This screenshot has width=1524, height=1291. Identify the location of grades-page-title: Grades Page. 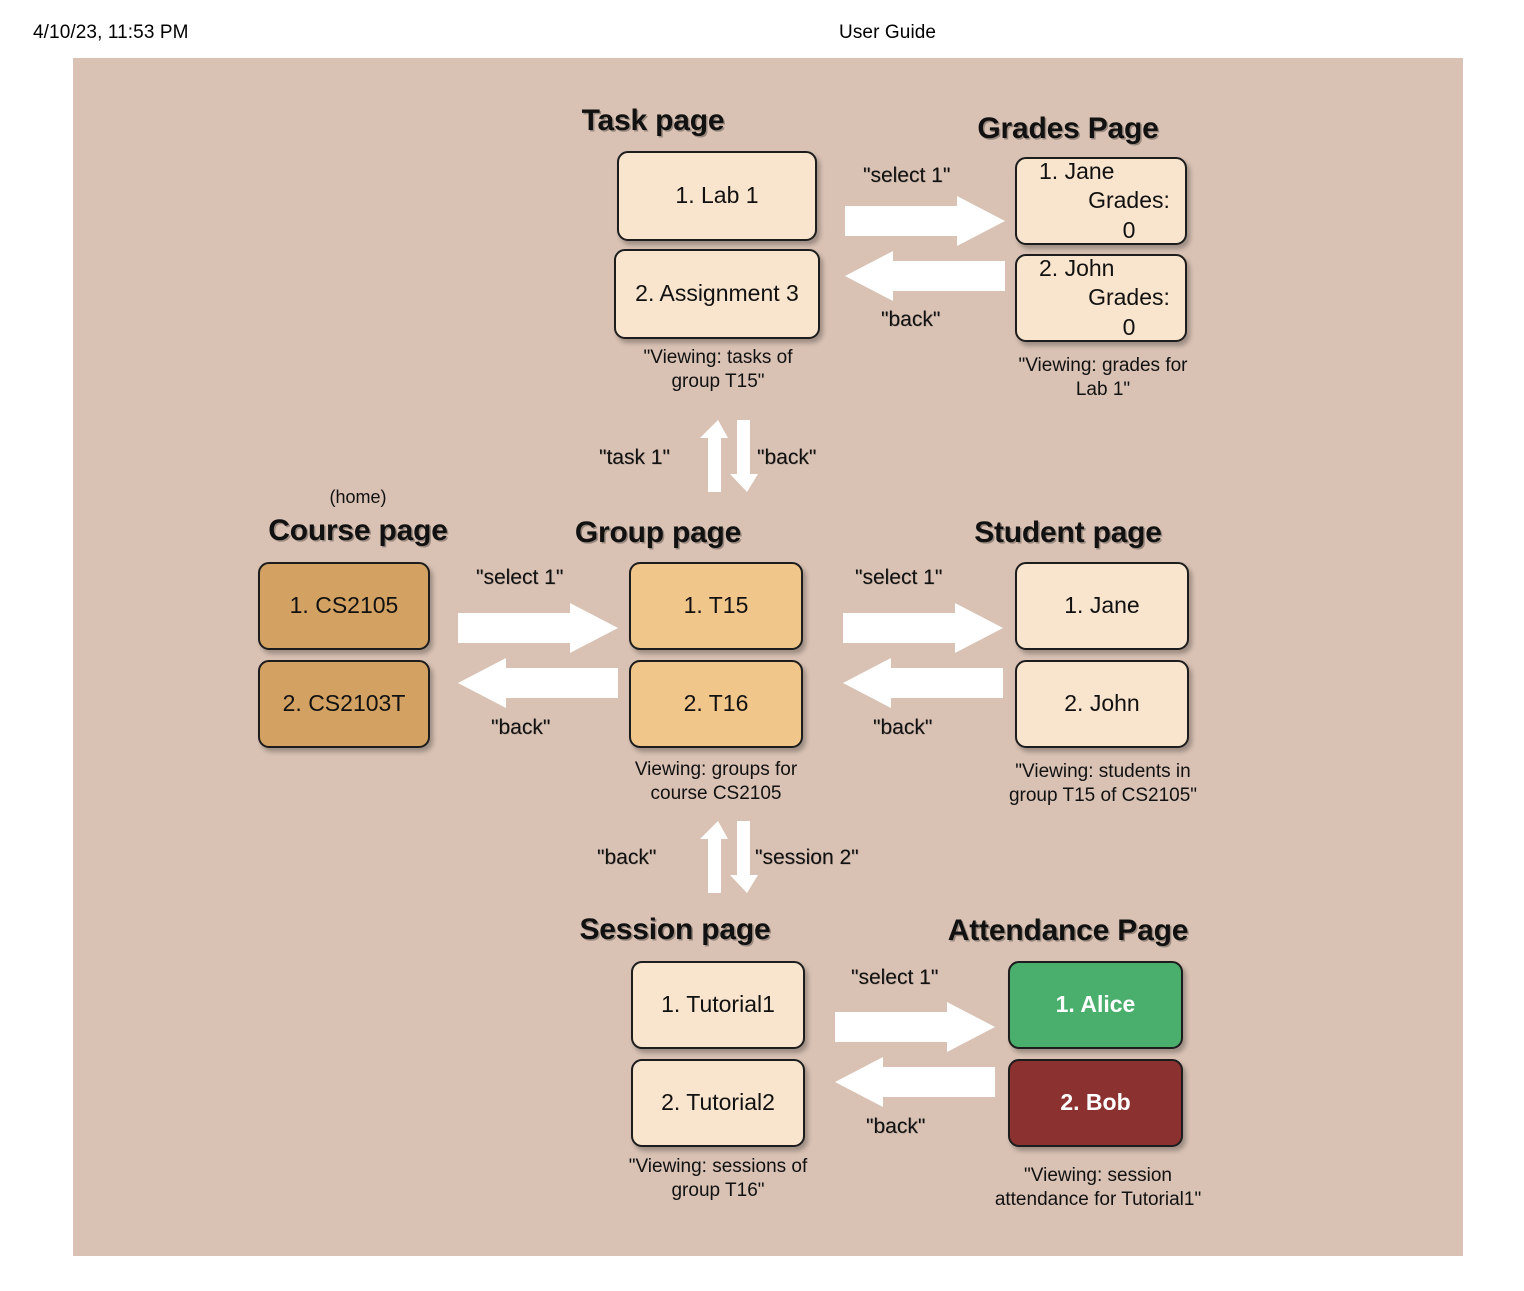
(1068, 128).